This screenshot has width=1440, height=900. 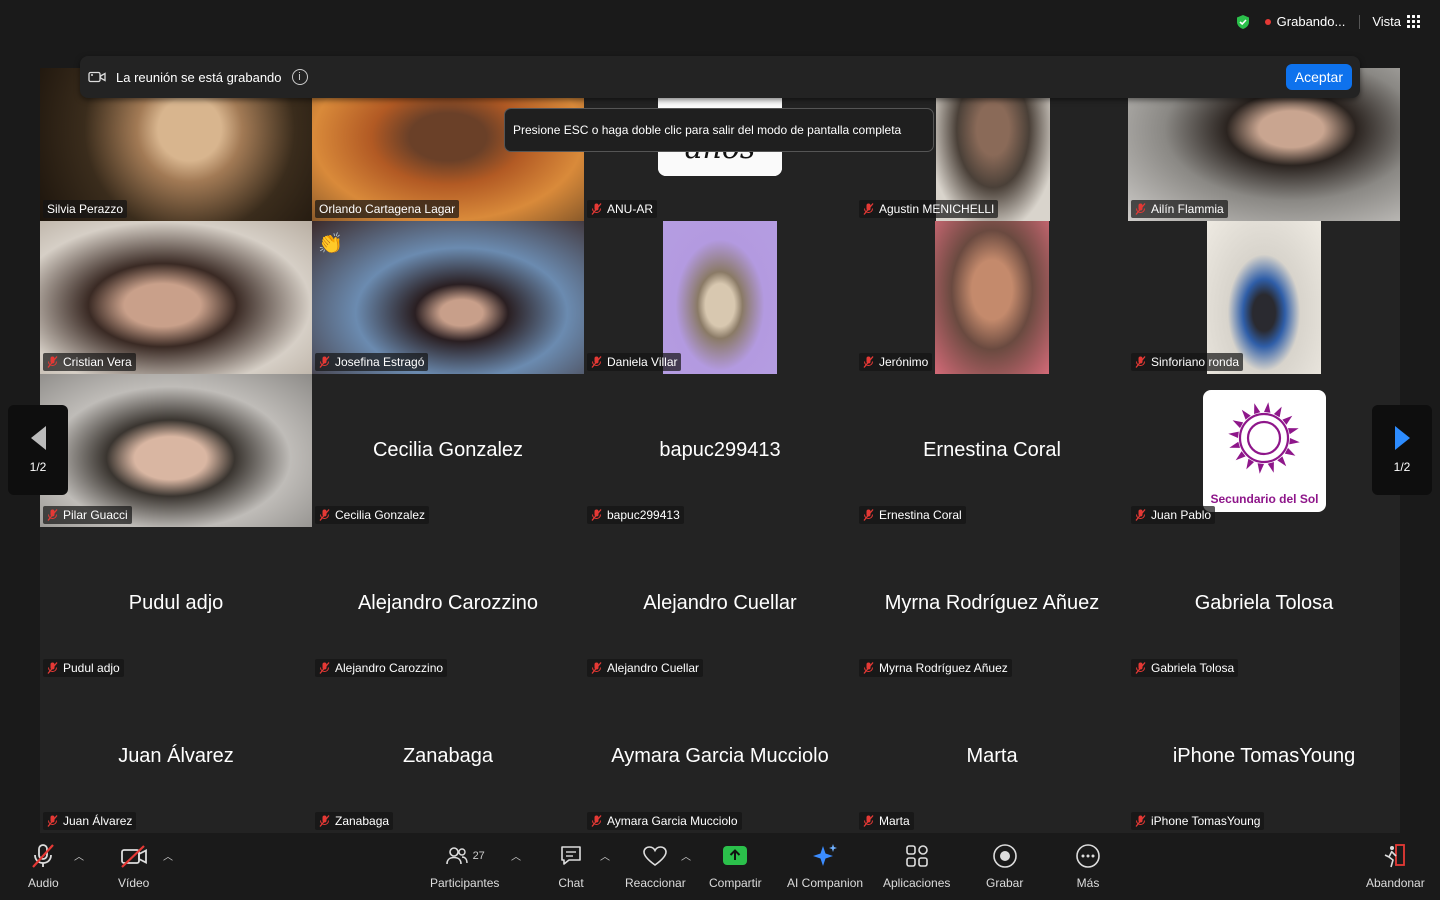 What do you see at coordinates (1264, 603) in the screenshot?
I see `participant-tile: Gabriela Tolosa Gabriela Tolosa` at bounding box center [1264, 603].